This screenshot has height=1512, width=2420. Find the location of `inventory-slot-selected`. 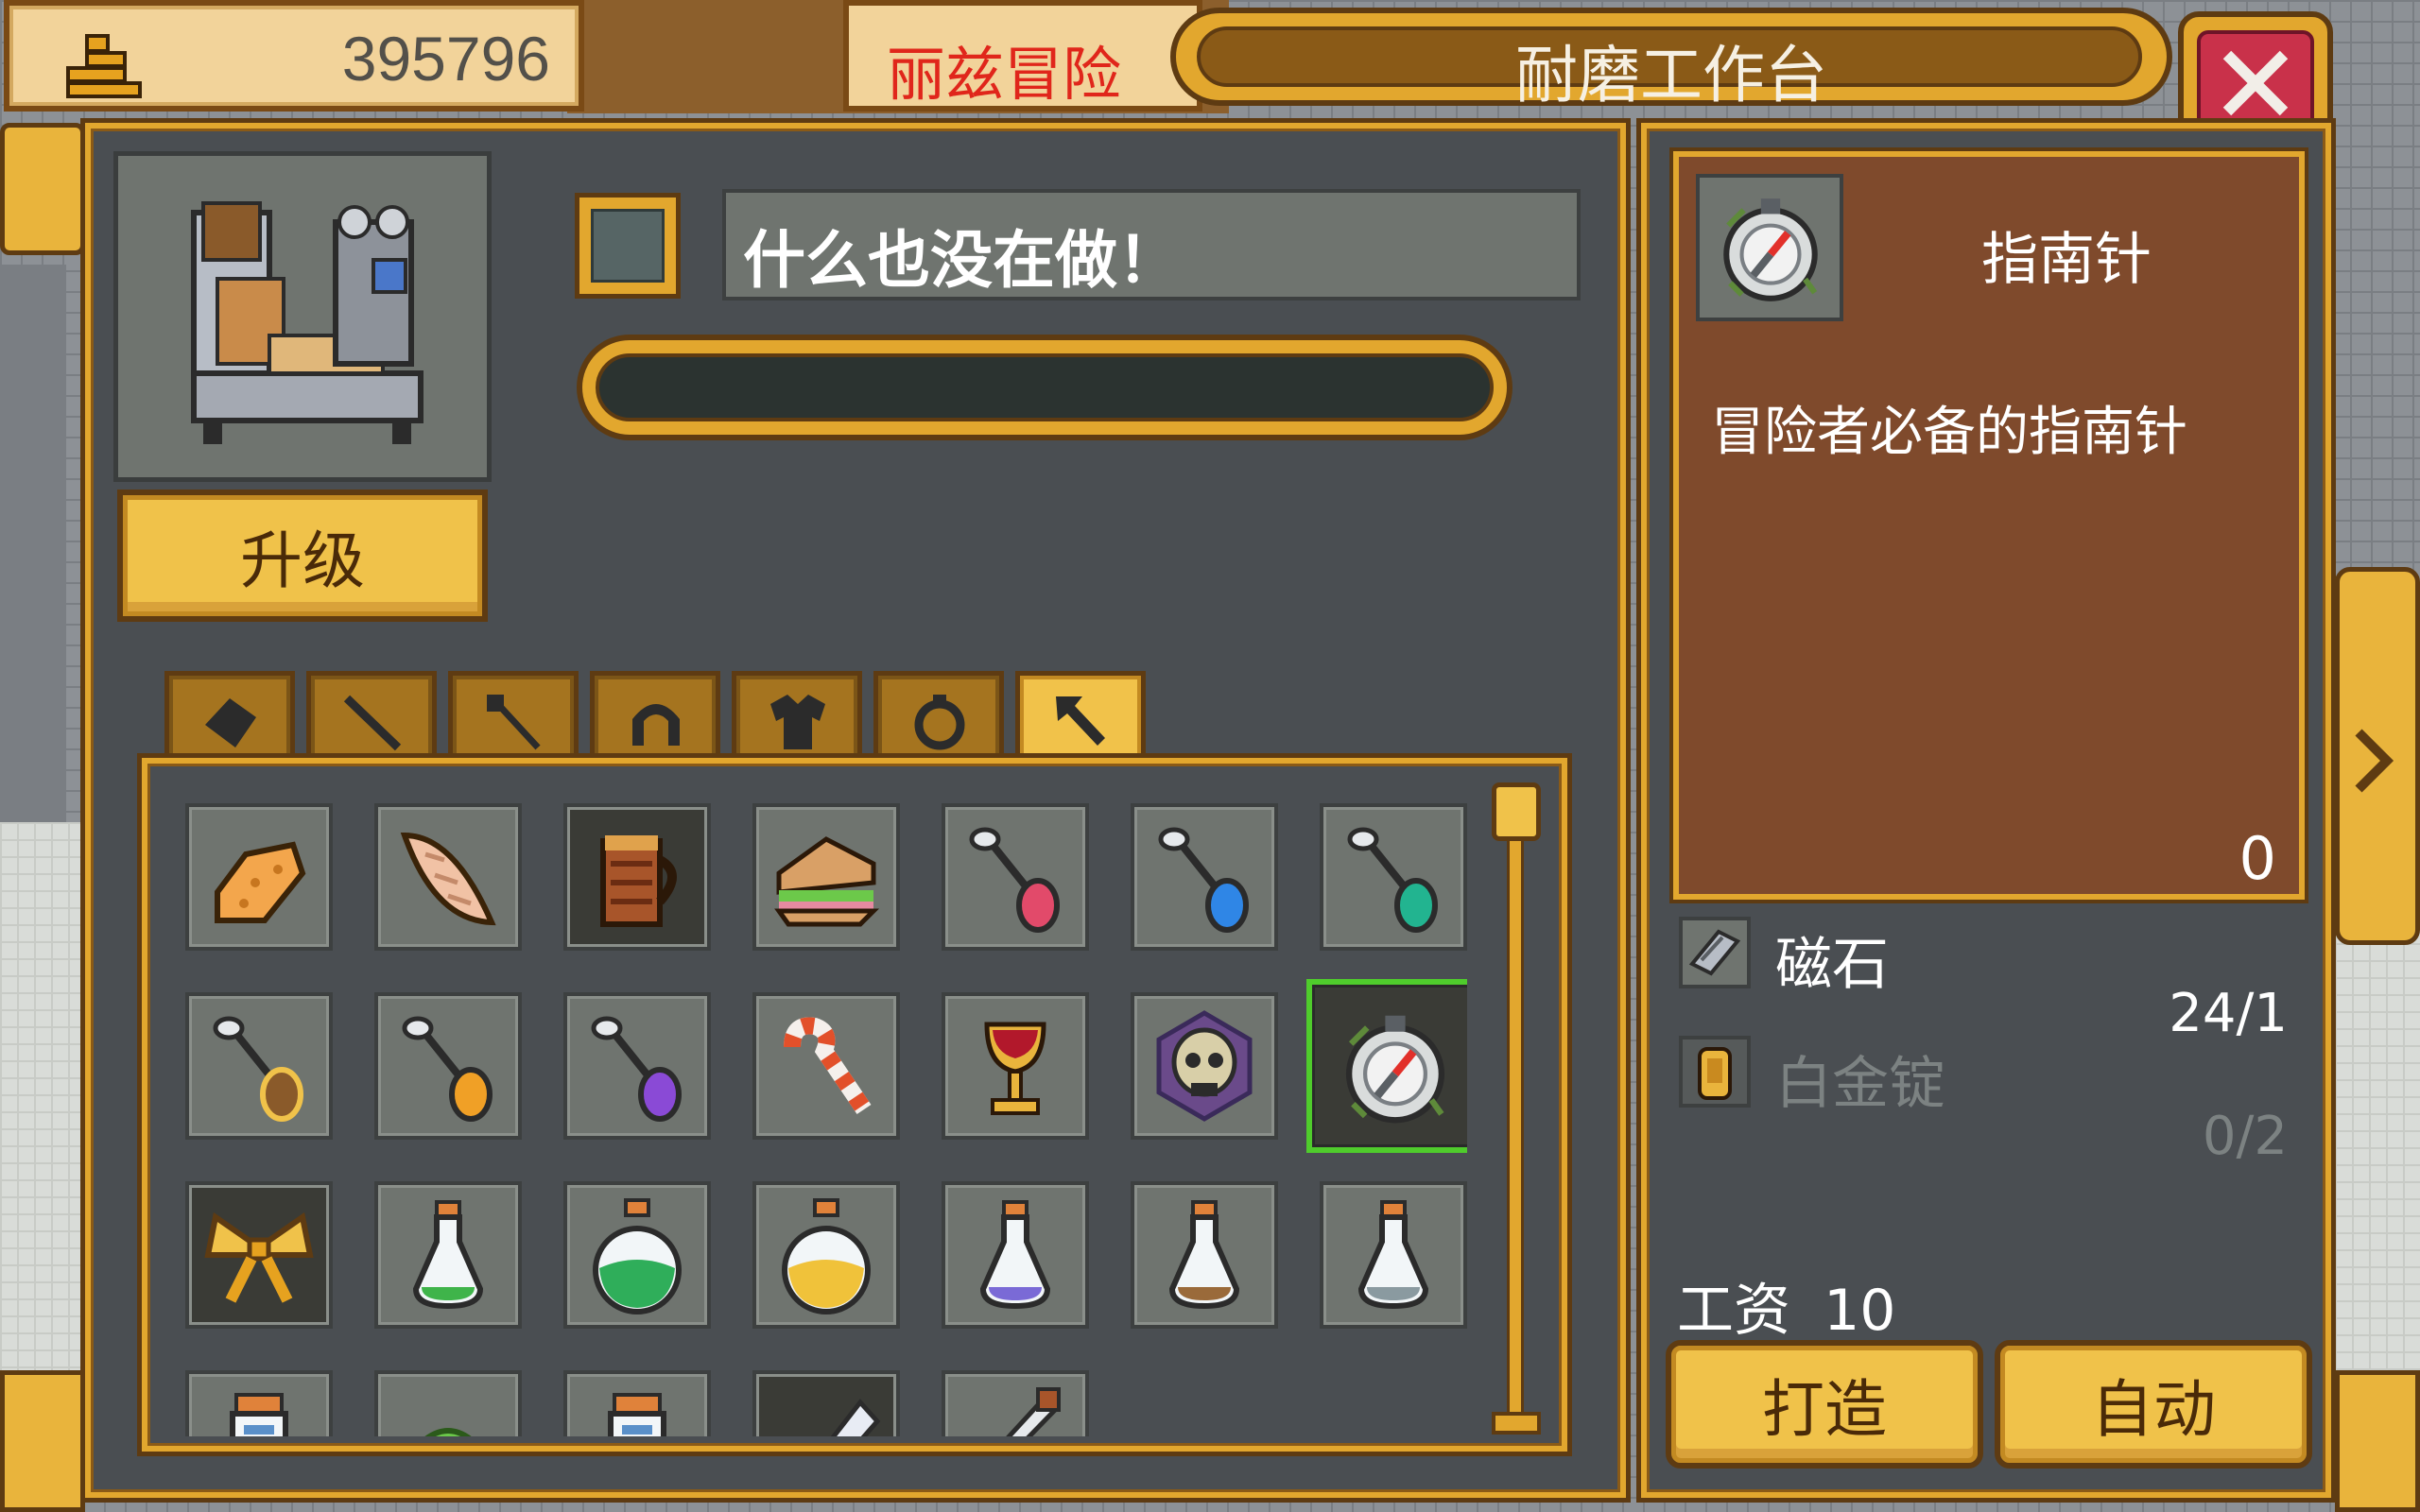

inventory-slot-selected is located at coordinates (1386, 1066).